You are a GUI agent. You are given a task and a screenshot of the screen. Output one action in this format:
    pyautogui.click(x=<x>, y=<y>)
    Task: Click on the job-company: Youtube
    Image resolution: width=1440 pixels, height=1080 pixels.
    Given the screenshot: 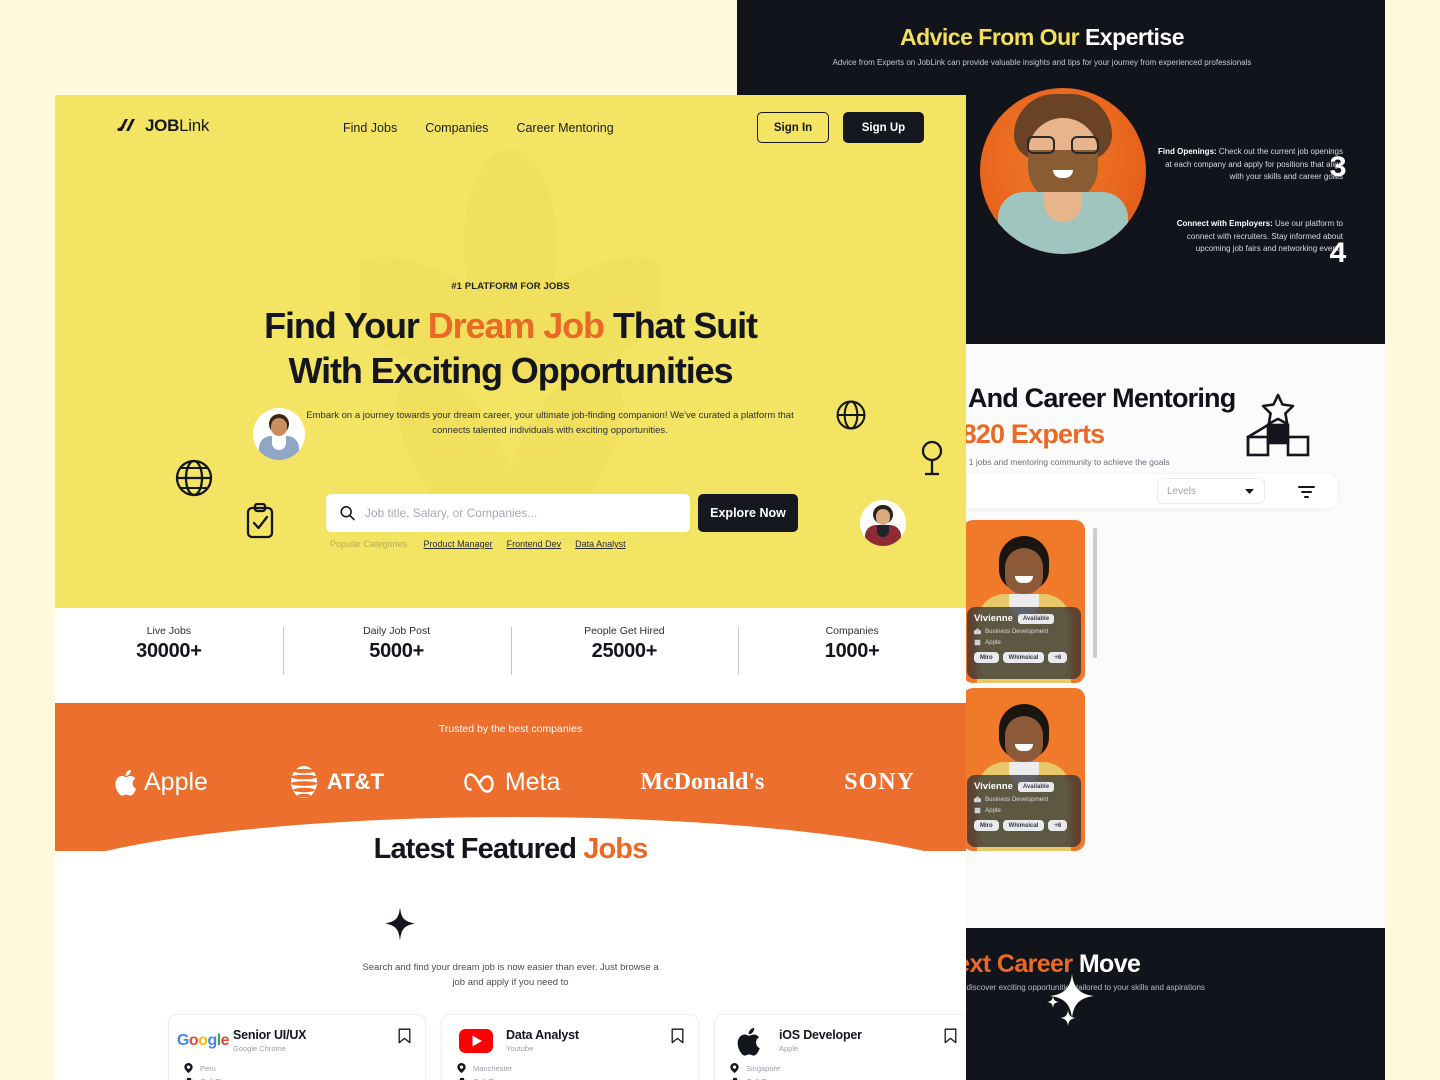 What is the action you would take?
    pyautogui.click(x=520, y=1048)
    